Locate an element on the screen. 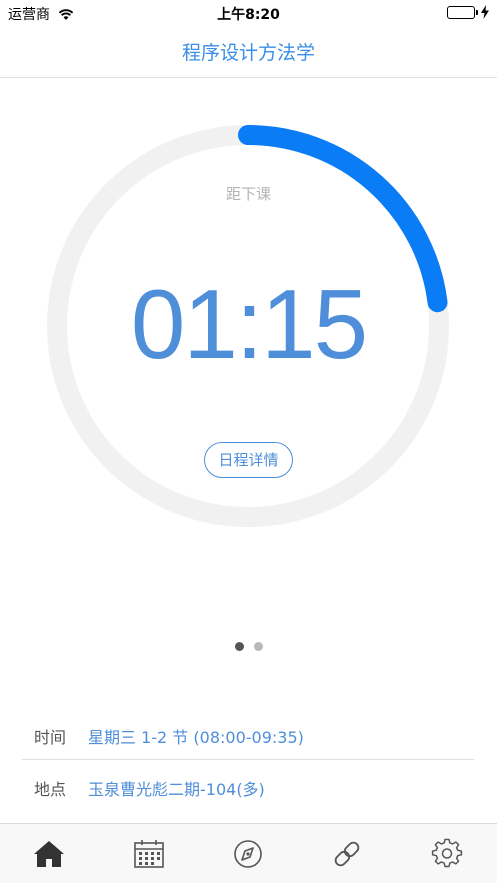 This screenshot has width=497, height=883. tab-home is located at coordinates (49, 854).